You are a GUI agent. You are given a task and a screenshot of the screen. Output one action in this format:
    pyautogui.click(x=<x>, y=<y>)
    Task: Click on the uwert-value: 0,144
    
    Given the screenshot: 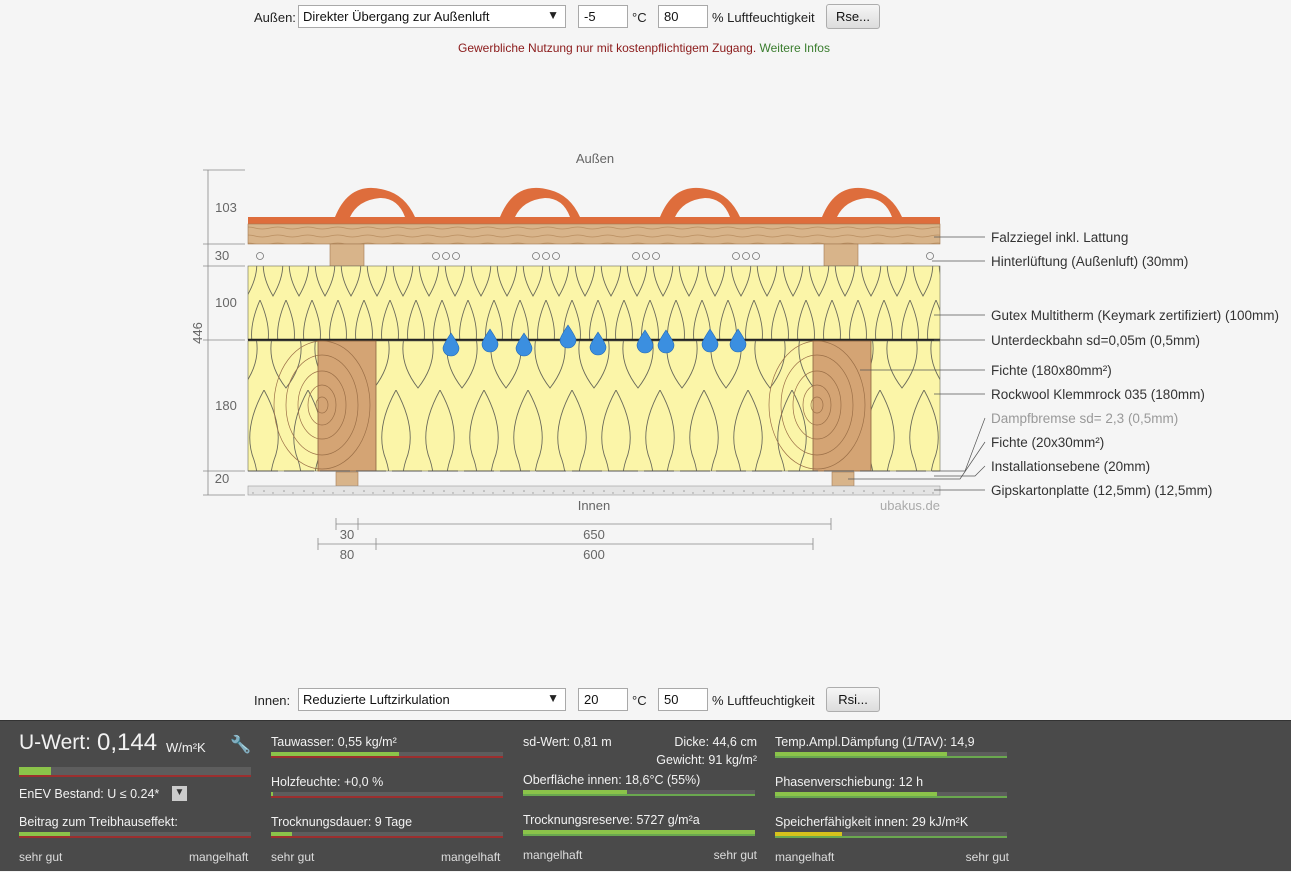 What is the action you would take?
    pyautogui.click(x=127, y=742)
    